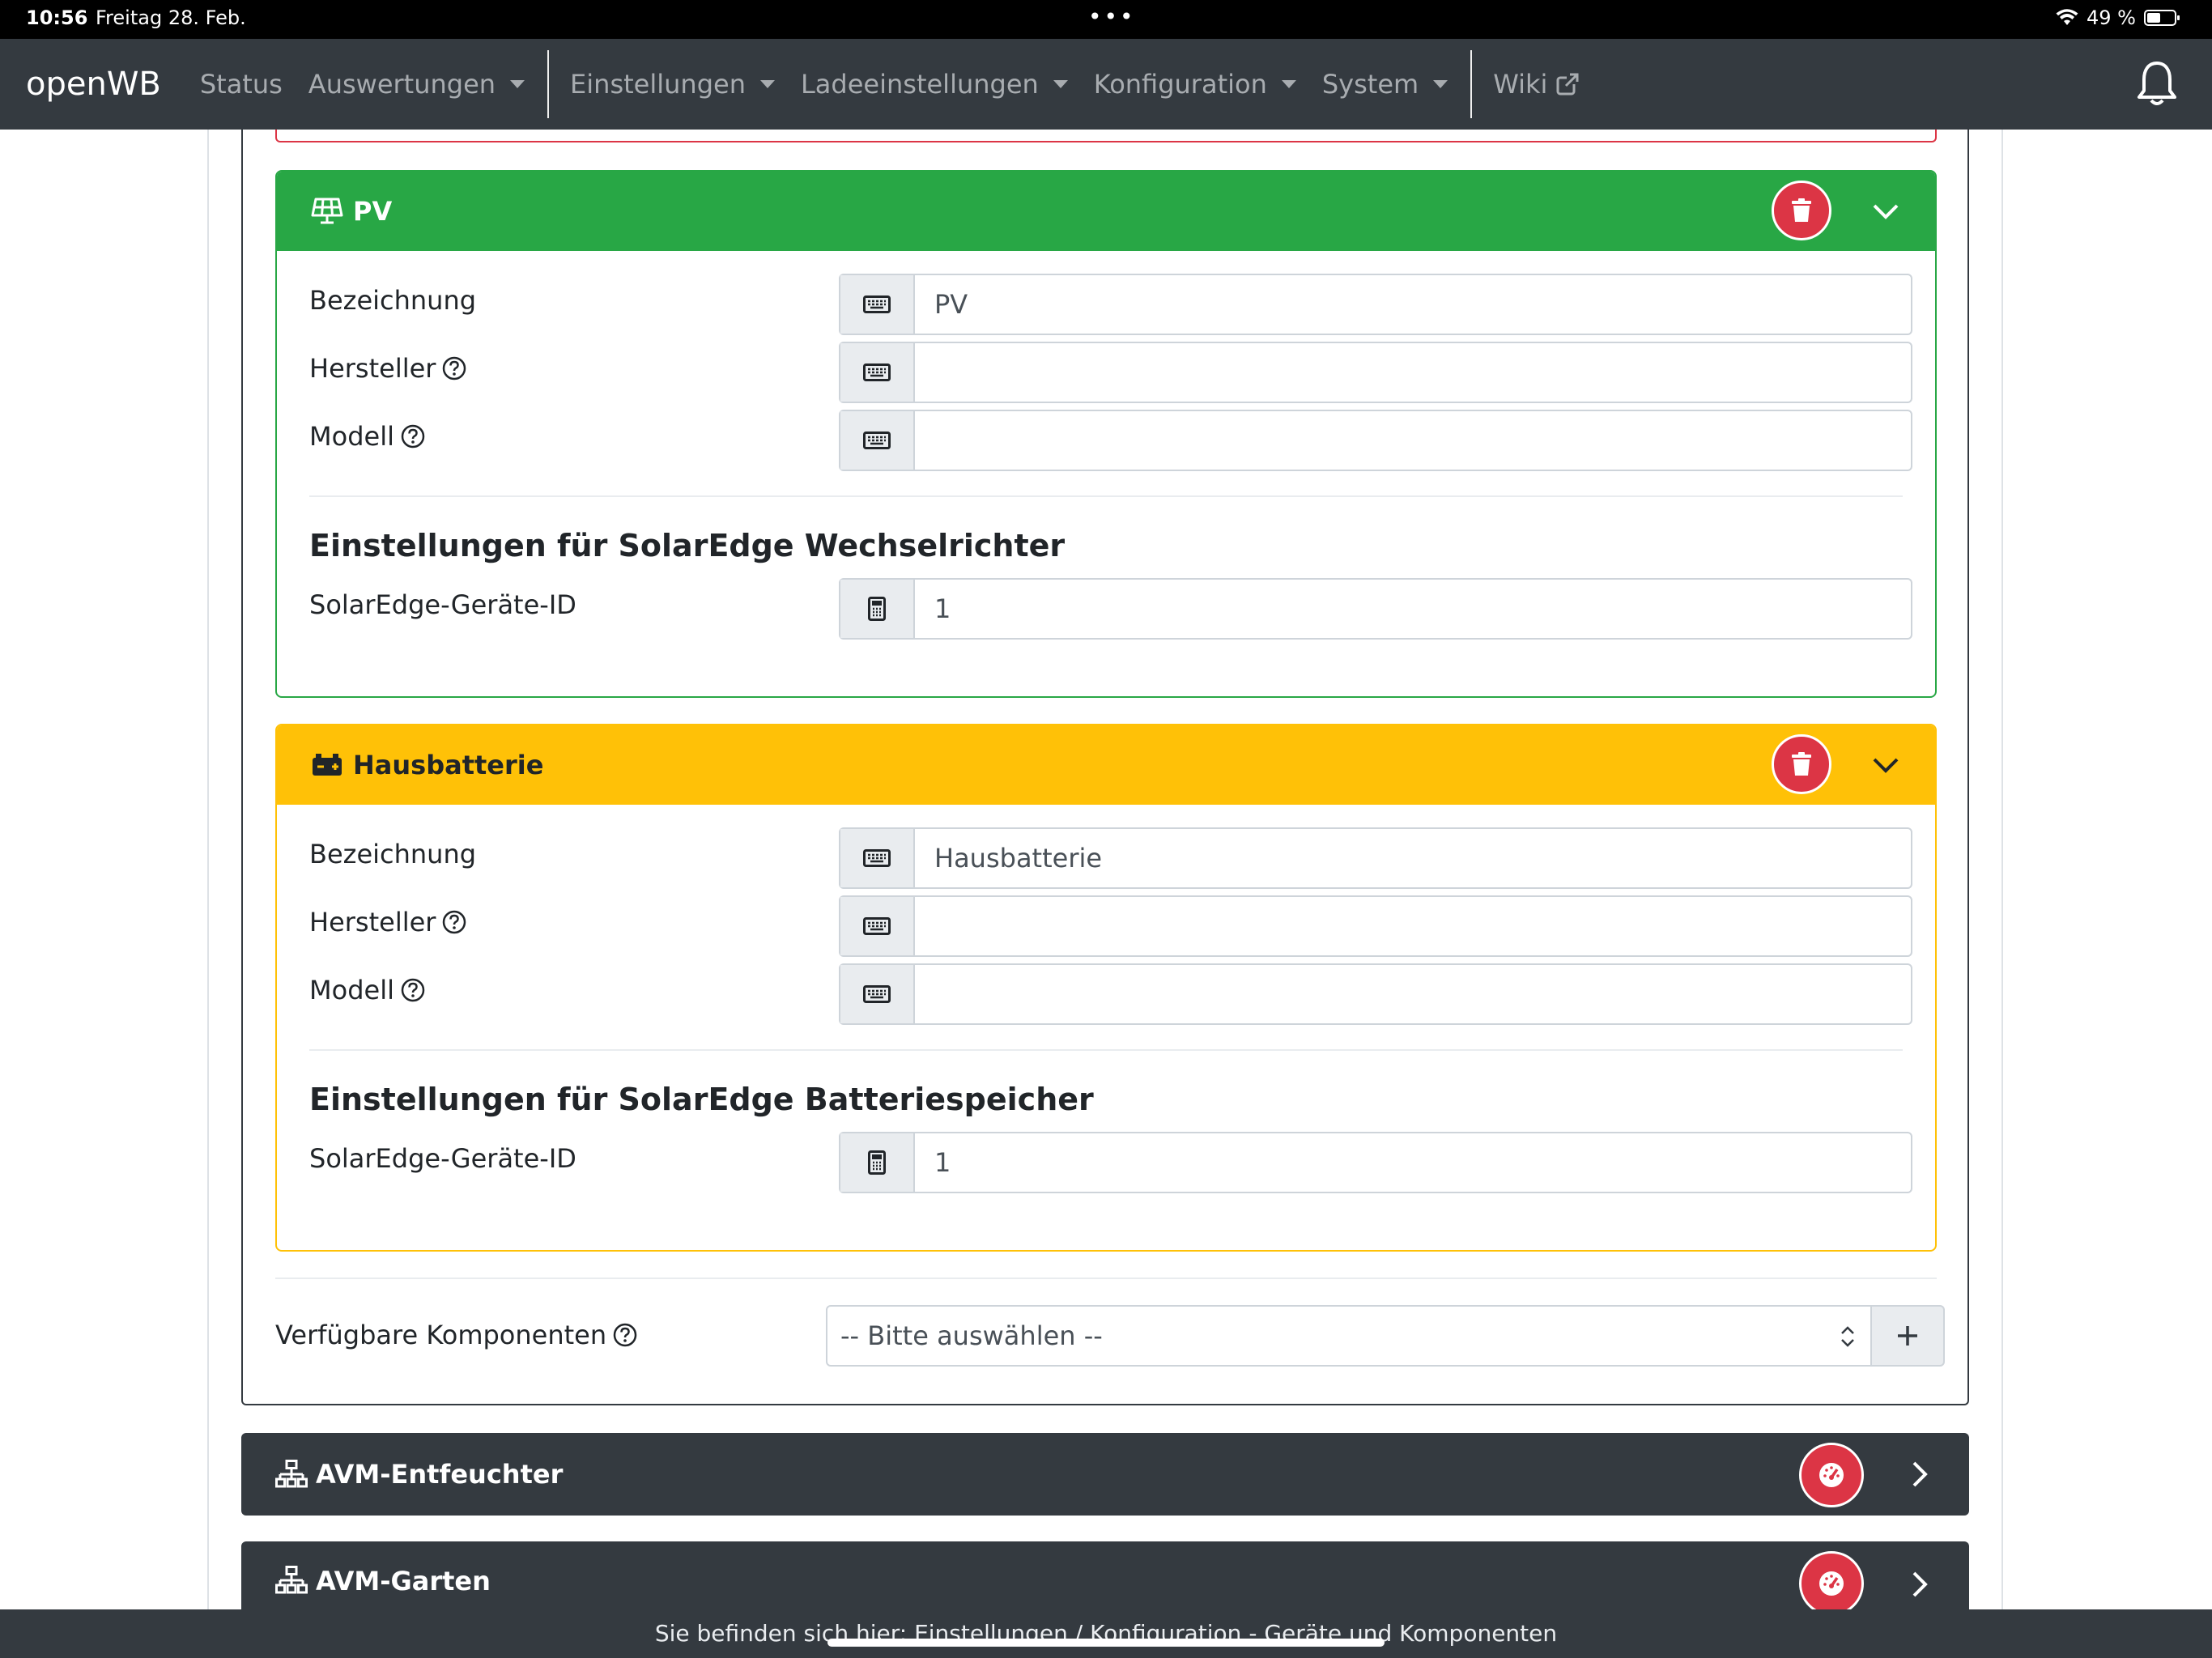  I want to click on nav-wiki: Wiki, so click(1537, 84).